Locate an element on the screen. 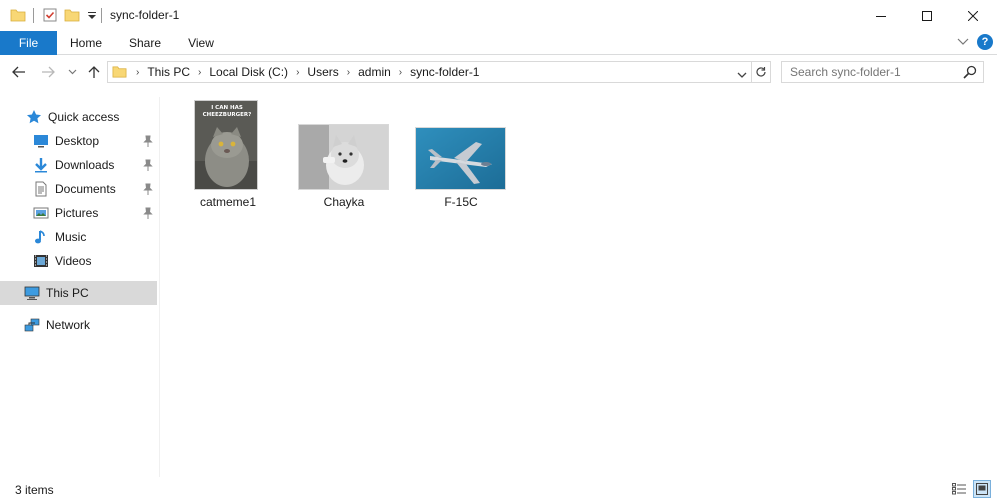 The height and width of the screenshot is (501, 997). sidebar-item-desktop: Desktop is located at coordinates (78, 141).